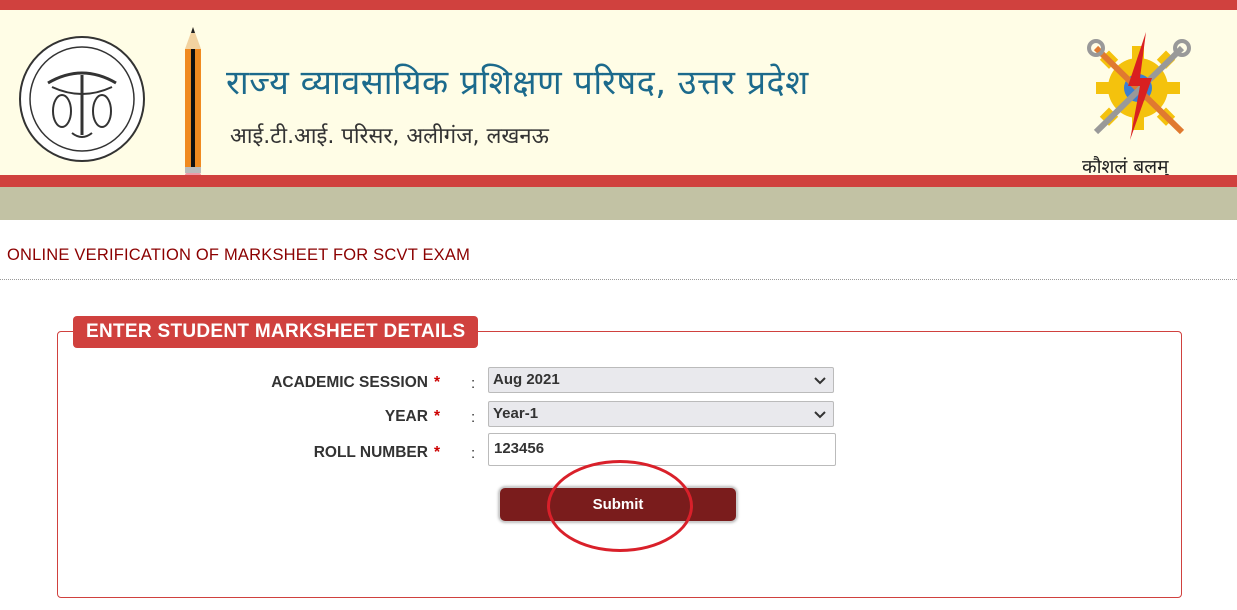 The image size is (1237, 610). What do you see at coordinates (618, 181) in the screenshot?
I see `header-red-bar` at bounding box center [618, 181].